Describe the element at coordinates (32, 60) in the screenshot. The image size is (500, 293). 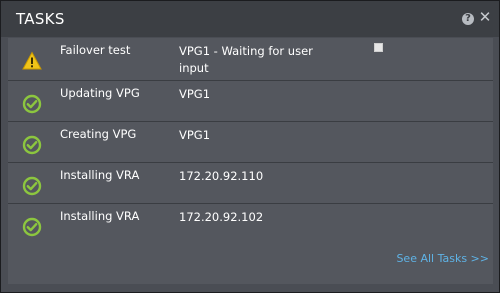
I see `warning-icon` at that location.